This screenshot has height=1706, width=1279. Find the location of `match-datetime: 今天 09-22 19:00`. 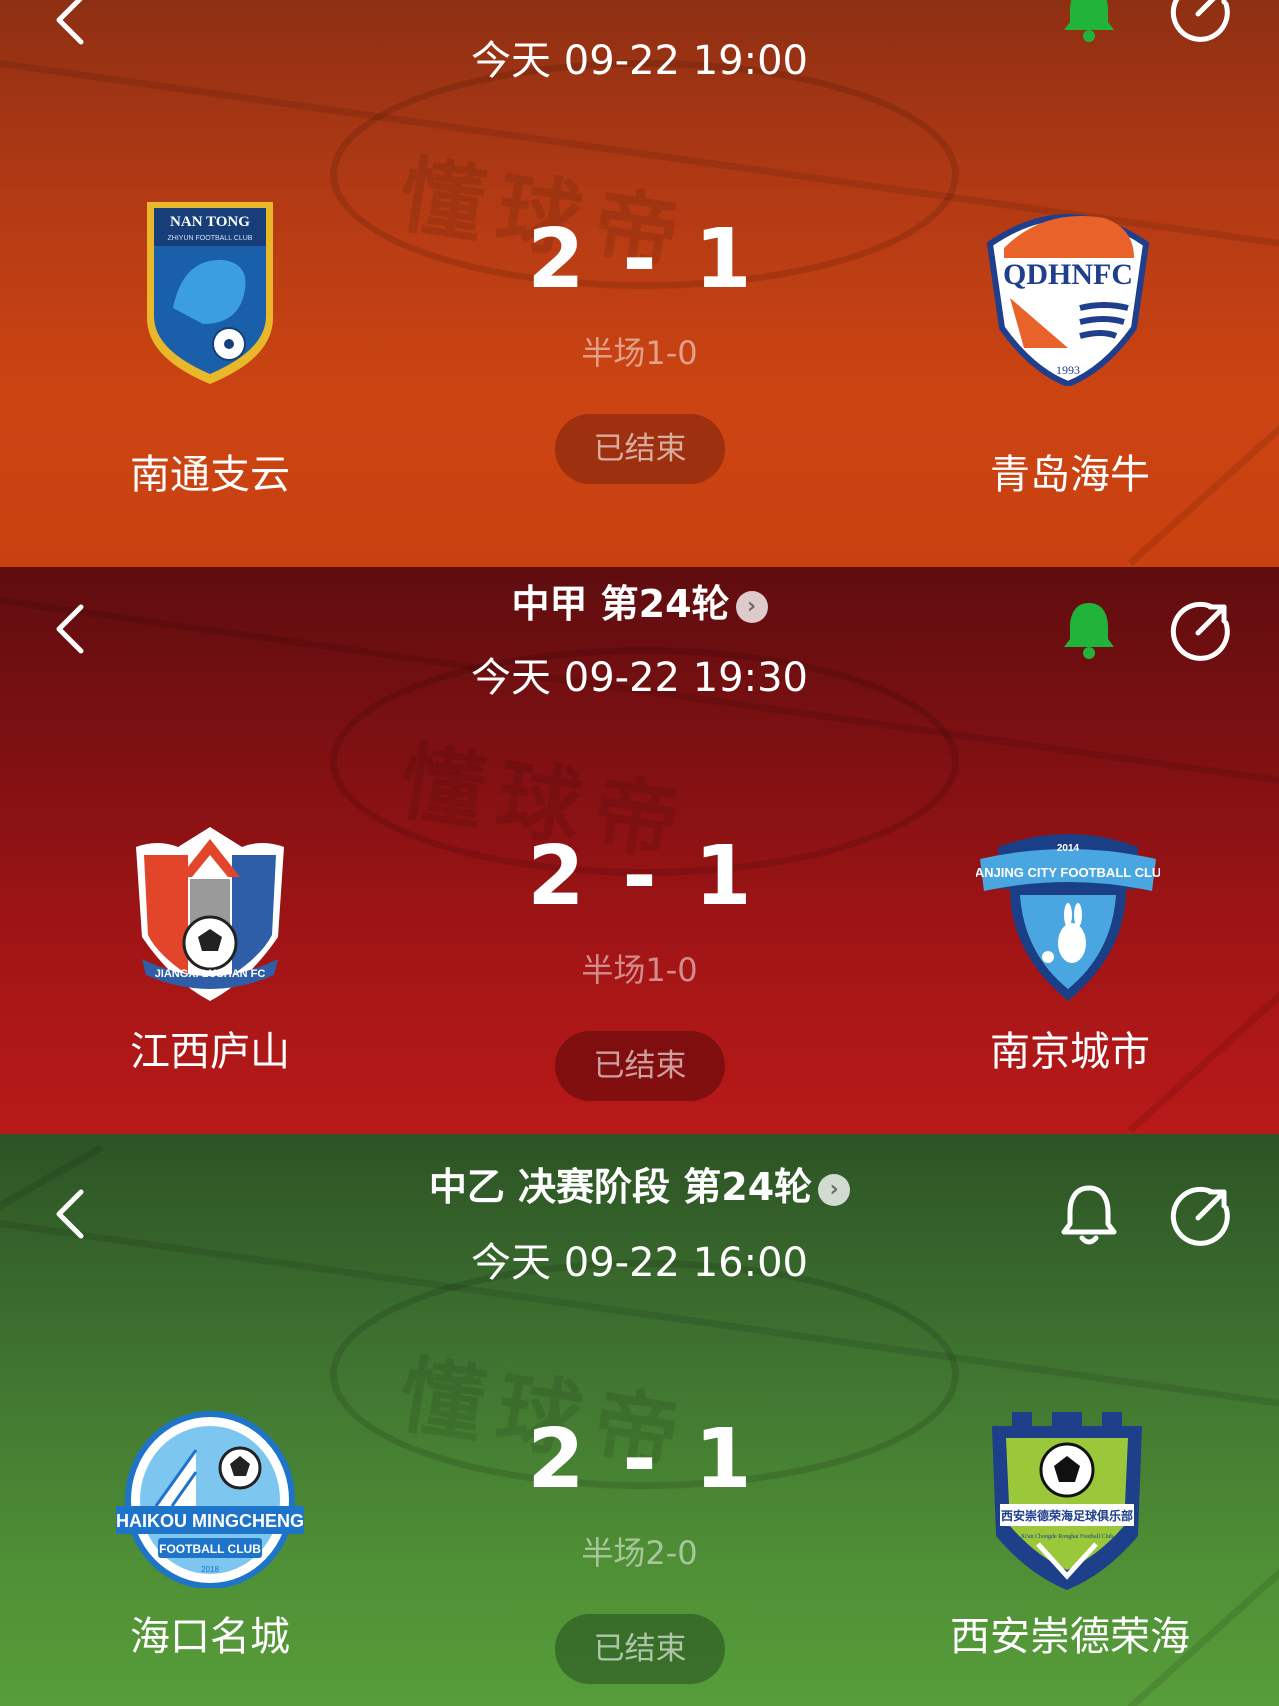

match-datetime: 今天 09-22 19:00 is located at coordinates (639, 61).